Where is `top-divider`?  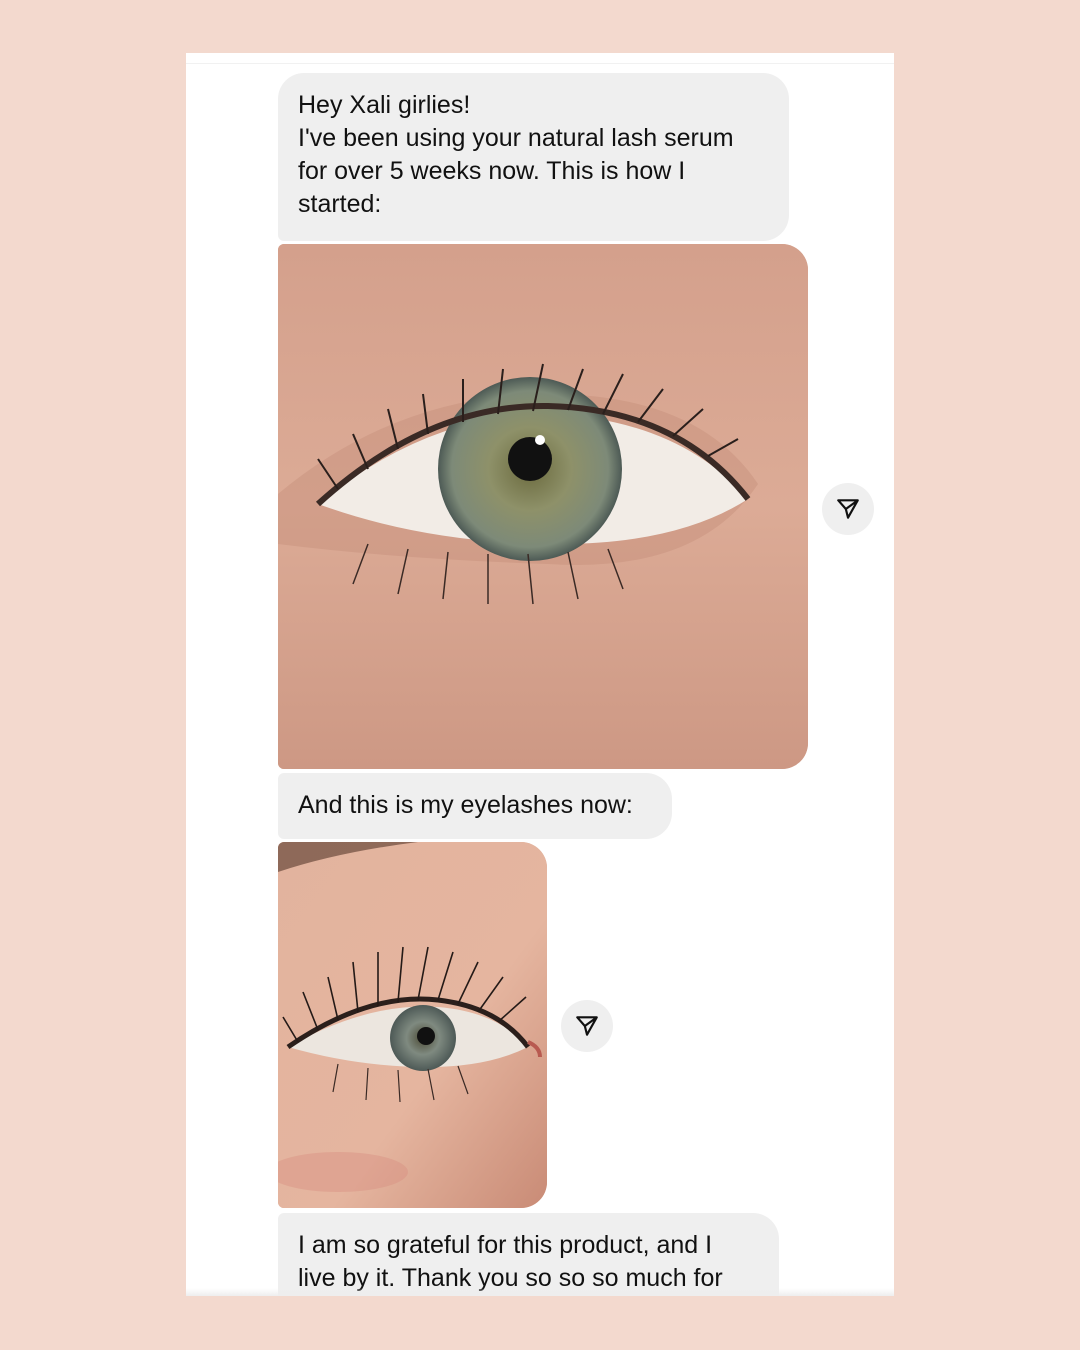 top-divider is located at coordinates (540, 63).